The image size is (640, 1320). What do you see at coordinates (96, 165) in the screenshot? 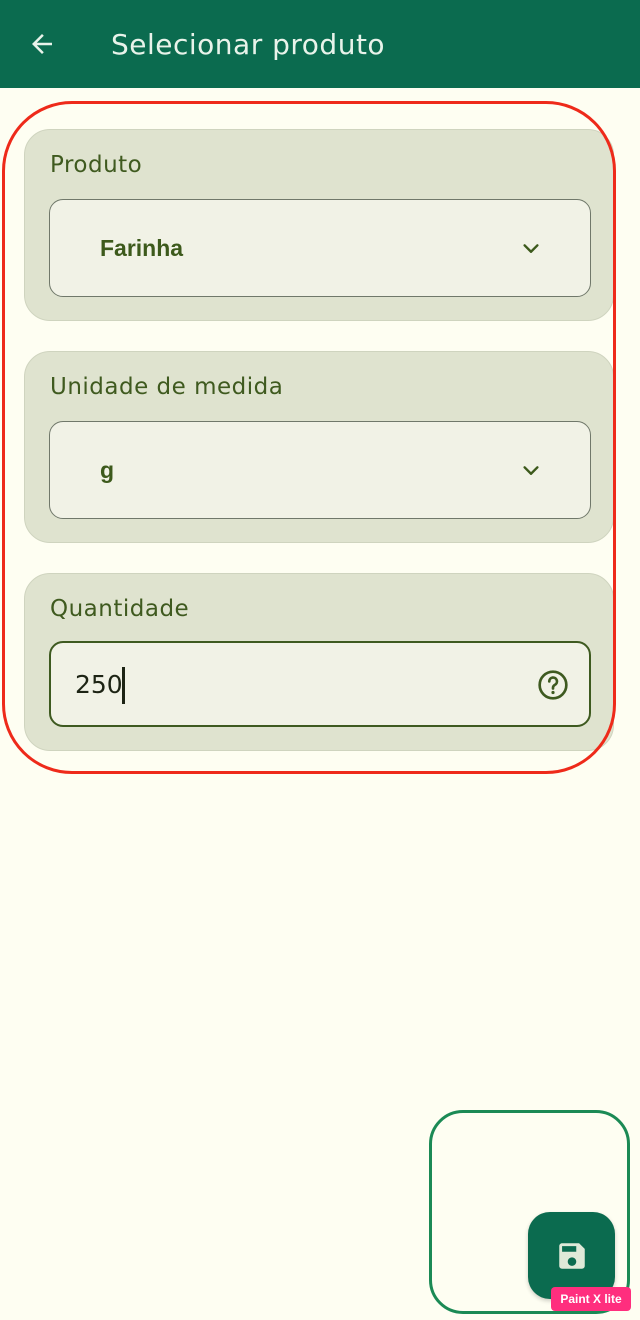
I see `product-label: Produto` at bounding box center [96, 165].